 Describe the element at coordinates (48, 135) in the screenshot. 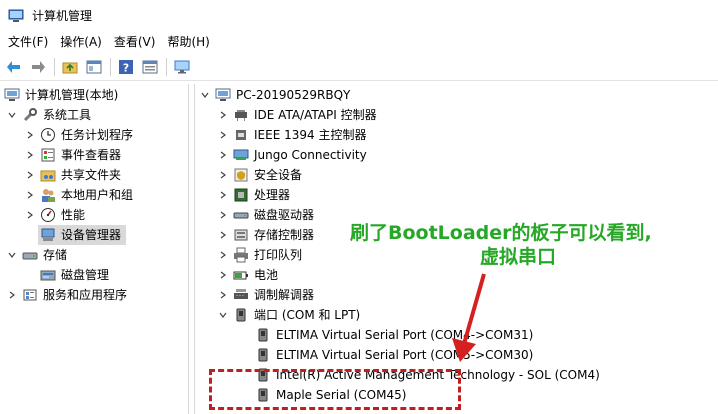

I see `clock-icon` at that location.